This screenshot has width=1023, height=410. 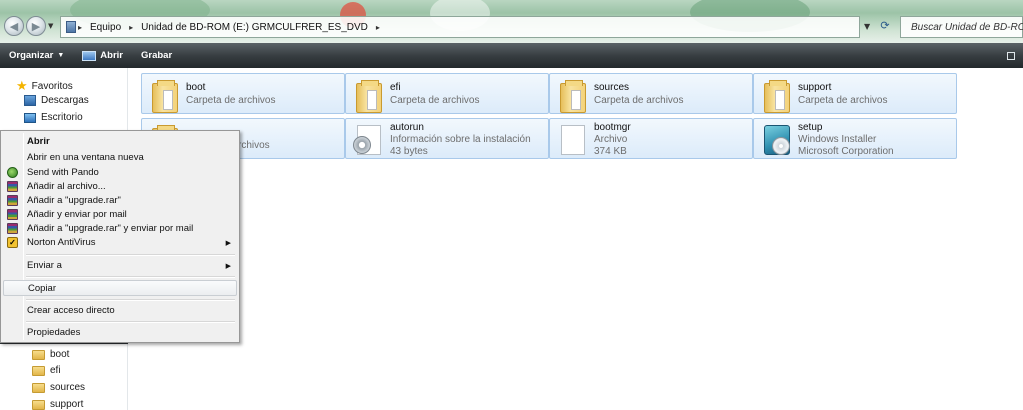 What do you see at coordinates (1011, 56) in the screenshot?
I see `view-options-icon` at bounding box center [1011, 56].